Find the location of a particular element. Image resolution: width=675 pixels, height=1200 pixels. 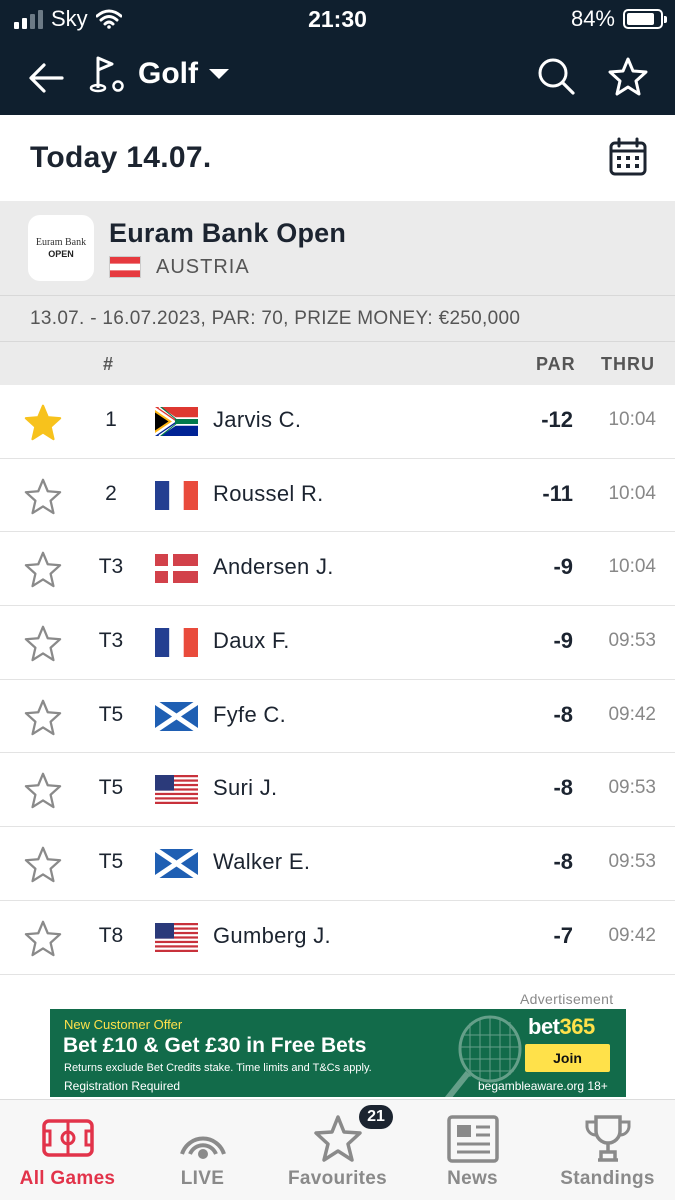

player-name: Andersen J. is located at coordinates (273, 567).